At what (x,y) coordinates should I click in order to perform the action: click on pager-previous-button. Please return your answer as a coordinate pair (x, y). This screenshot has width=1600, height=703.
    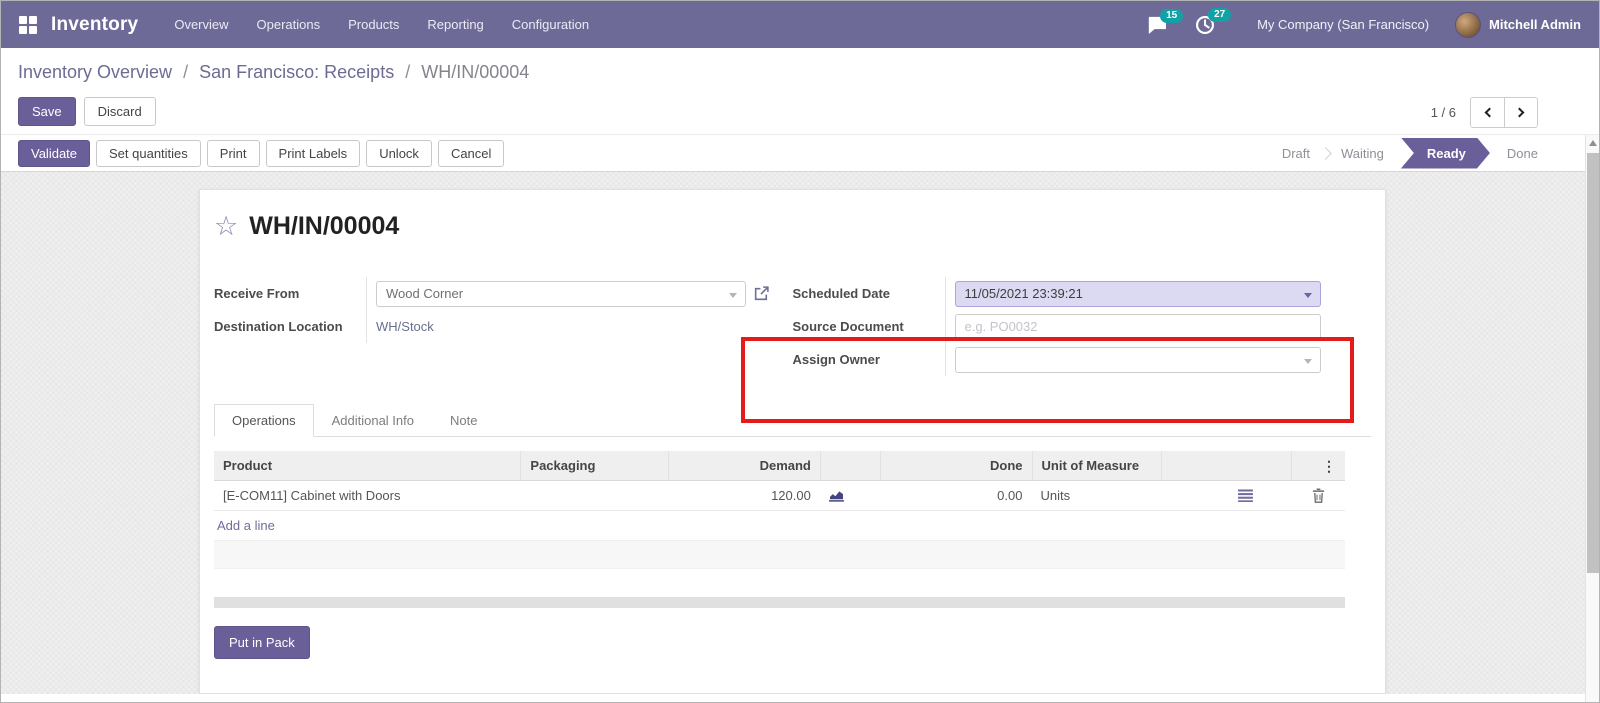
    Looking at the image, I should click on (1487, 112).